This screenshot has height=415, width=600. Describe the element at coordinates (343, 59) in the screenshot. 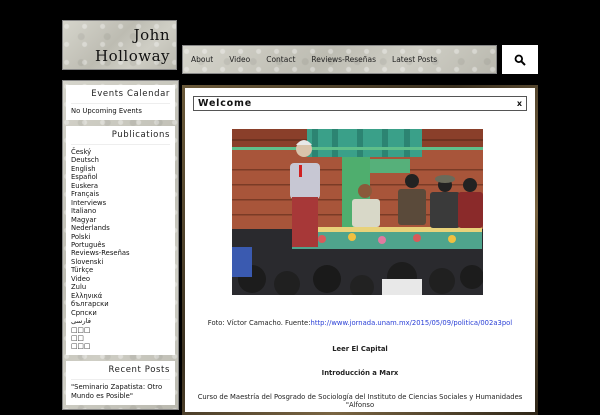

I see `nav-item-reviews: Reviews-Reseñas` at that location.